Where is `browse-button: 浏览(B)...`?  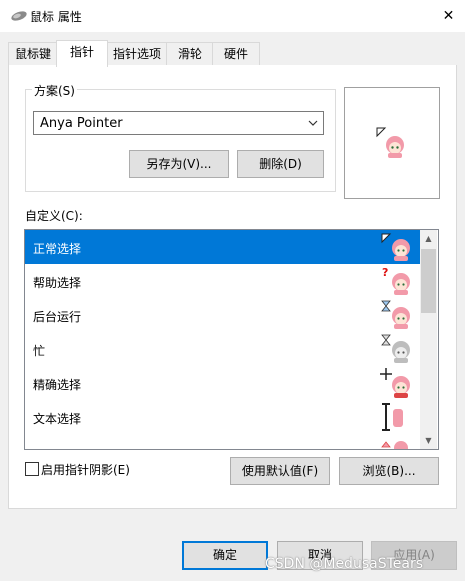
browse-button: 浏览(B)... is located at coordinates (389, 471).